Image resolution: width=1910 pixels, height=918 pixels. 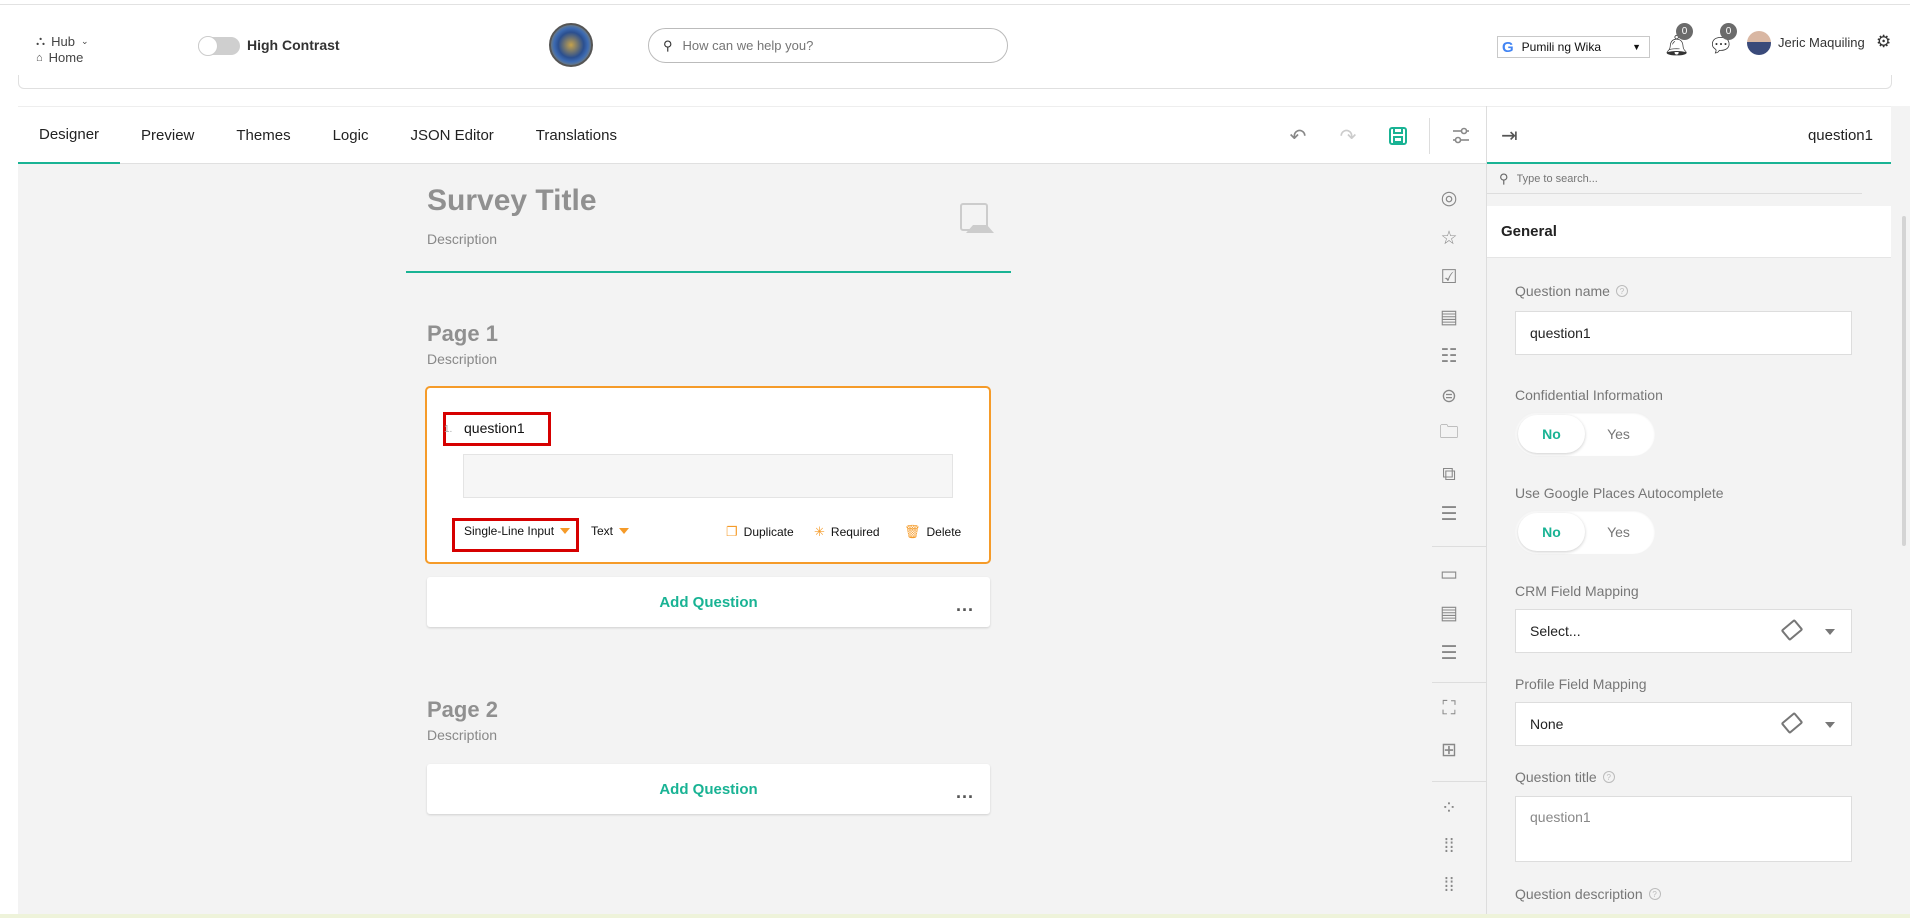 What do you see at coordinates (462, 334) in the screenshot?
I see `page-1-title: Page 1` at bounding box center [462, 334].